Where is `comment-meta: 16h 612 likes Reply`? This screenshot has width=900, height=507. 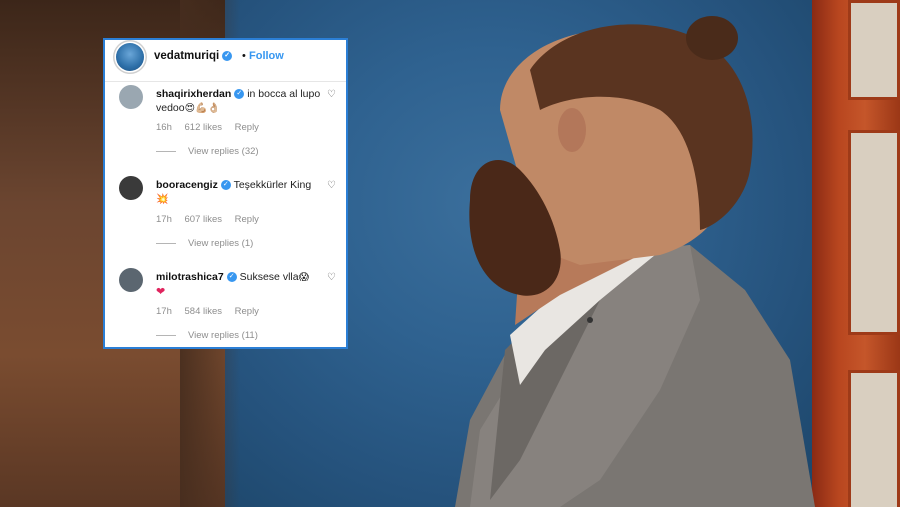
comment-meta: 16h 612 likes Reply is located at coordinates (212, 127).